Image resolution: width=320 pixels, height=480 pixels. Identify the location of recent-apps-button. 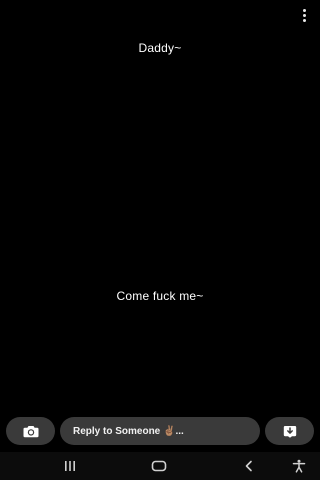
(70, 466).